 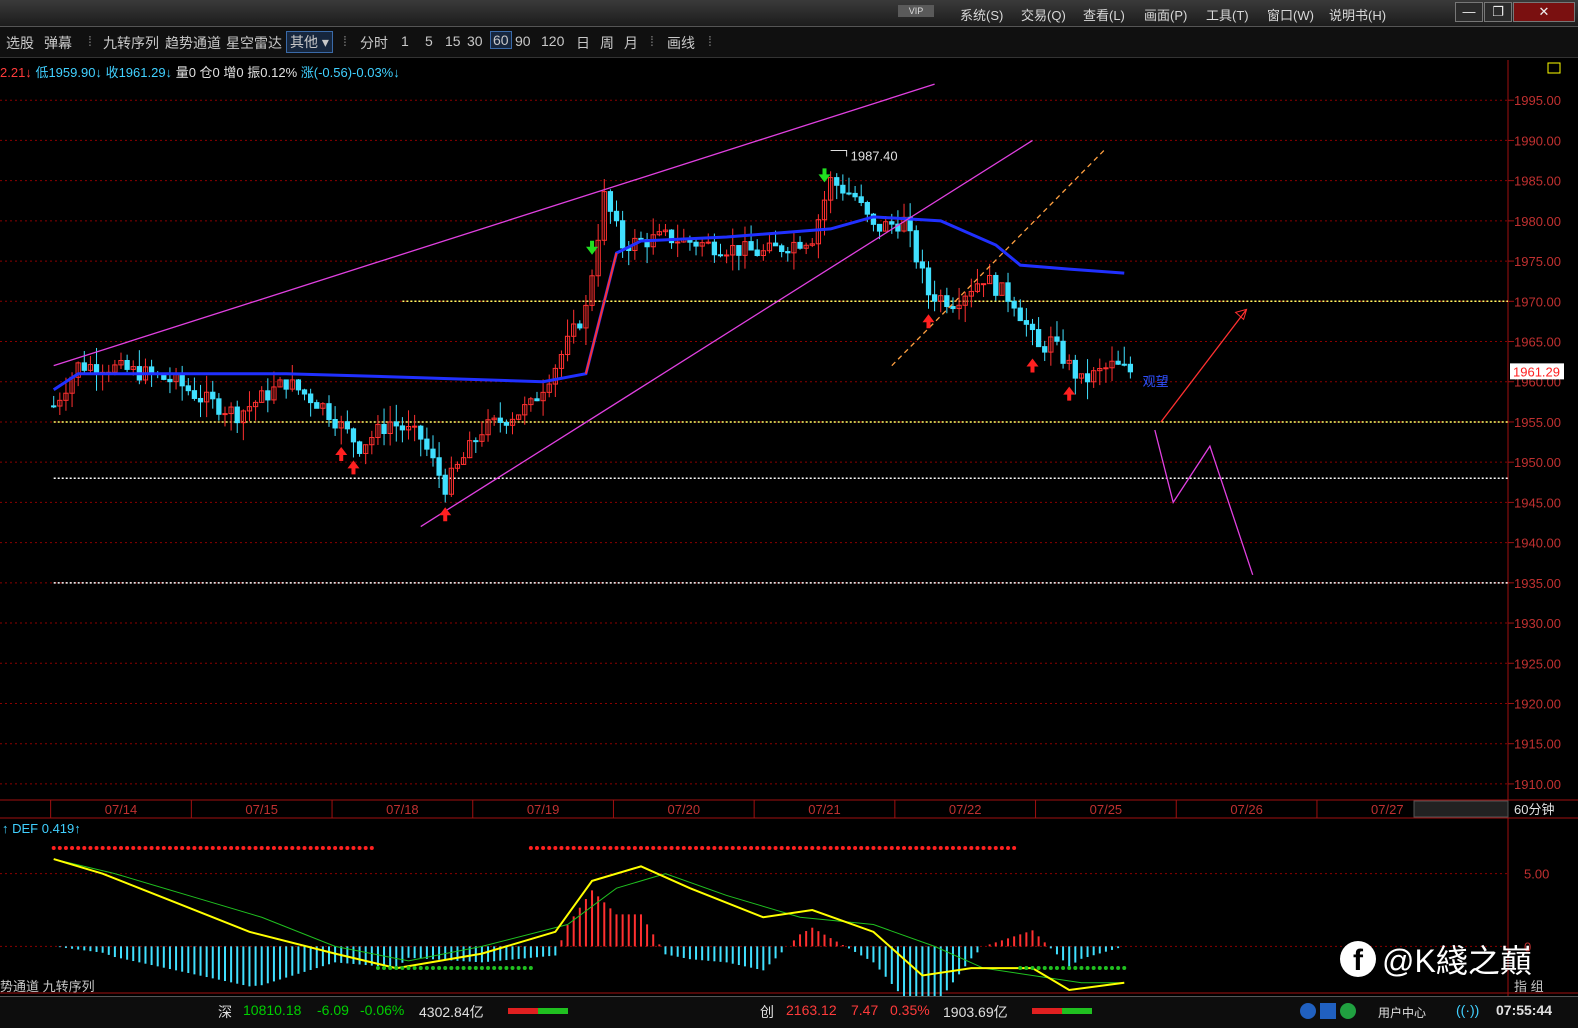 What do you see at coordinates (1358, 959) in the screenshot?
I see `facebook-icon: f` at bounding box center [1358, 959].